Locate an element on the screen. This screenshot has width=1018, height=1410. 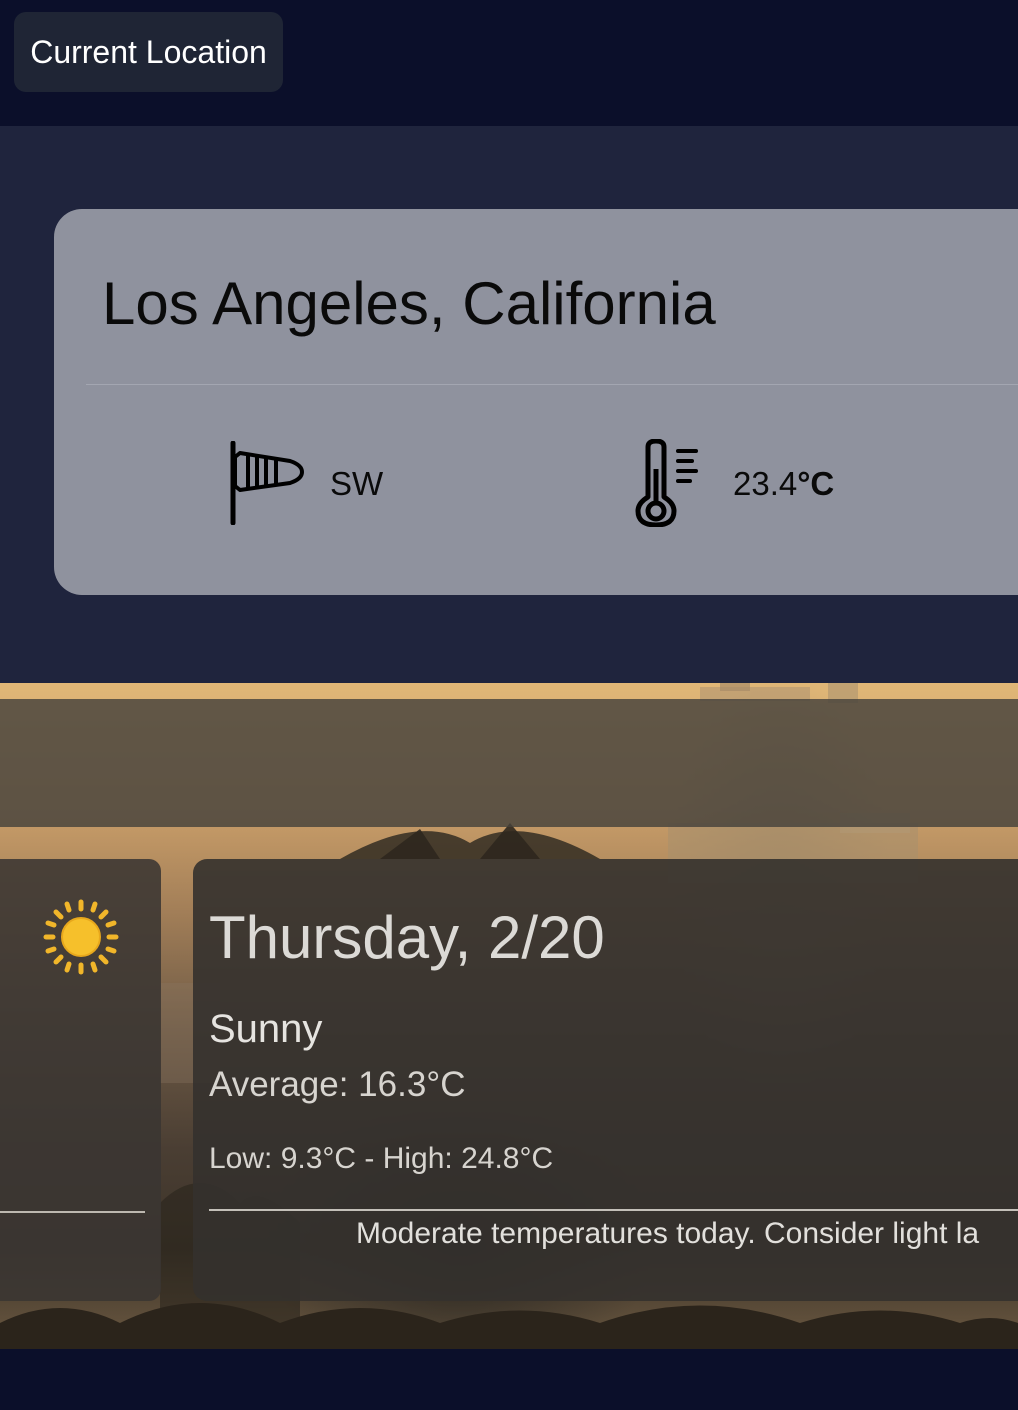
temperature-unit: °C is located at coordinates (816, 483).